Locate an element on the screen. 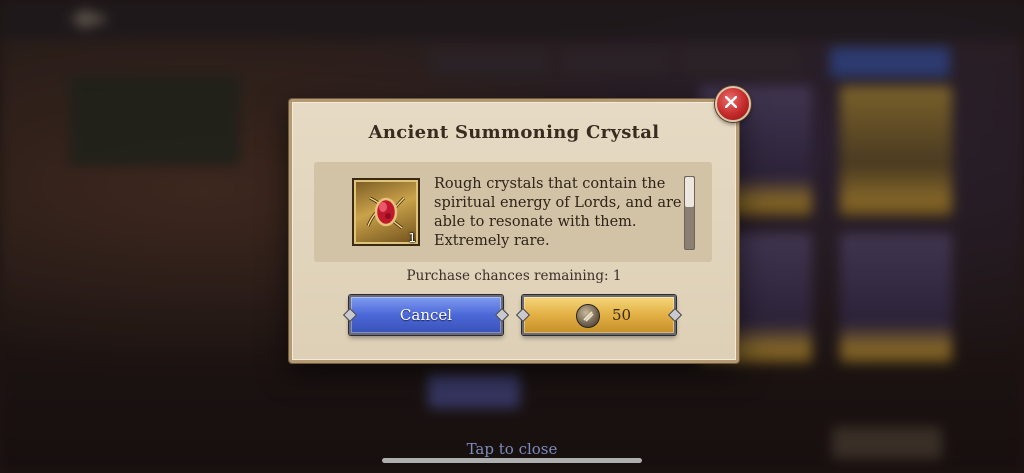 This screenshot has height=473, width=1024. coin-icon is located at coordinates (588, 316).